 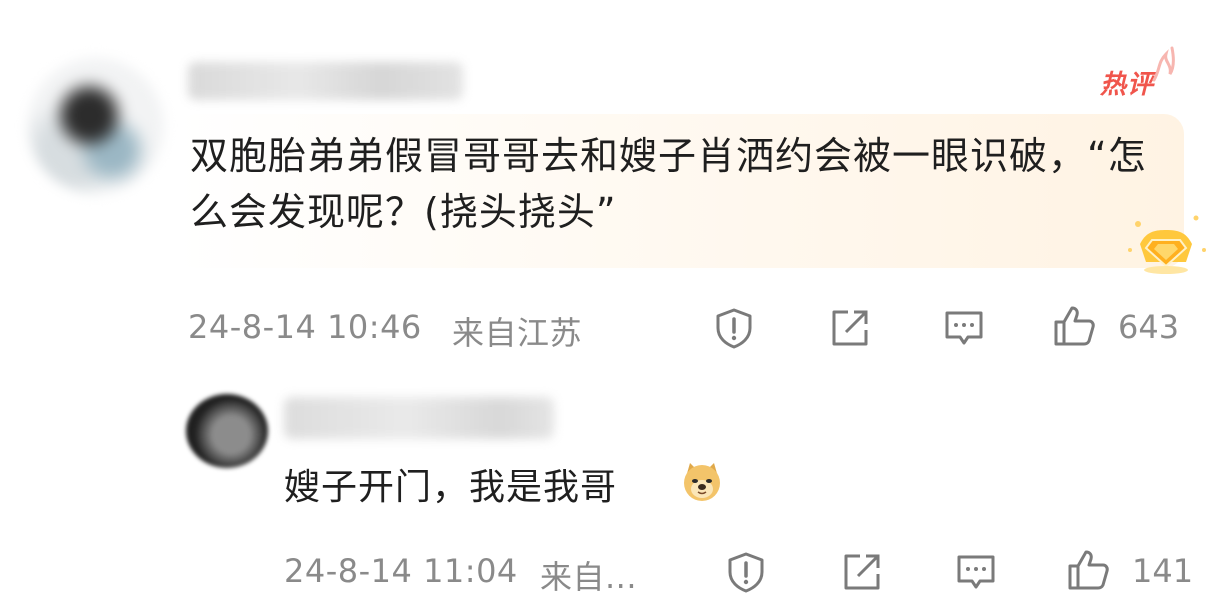 What do you see at coordinates (1167, 244) in the screenshot?
I see `gold-badge-icon` at bounding box center [1167, 244].